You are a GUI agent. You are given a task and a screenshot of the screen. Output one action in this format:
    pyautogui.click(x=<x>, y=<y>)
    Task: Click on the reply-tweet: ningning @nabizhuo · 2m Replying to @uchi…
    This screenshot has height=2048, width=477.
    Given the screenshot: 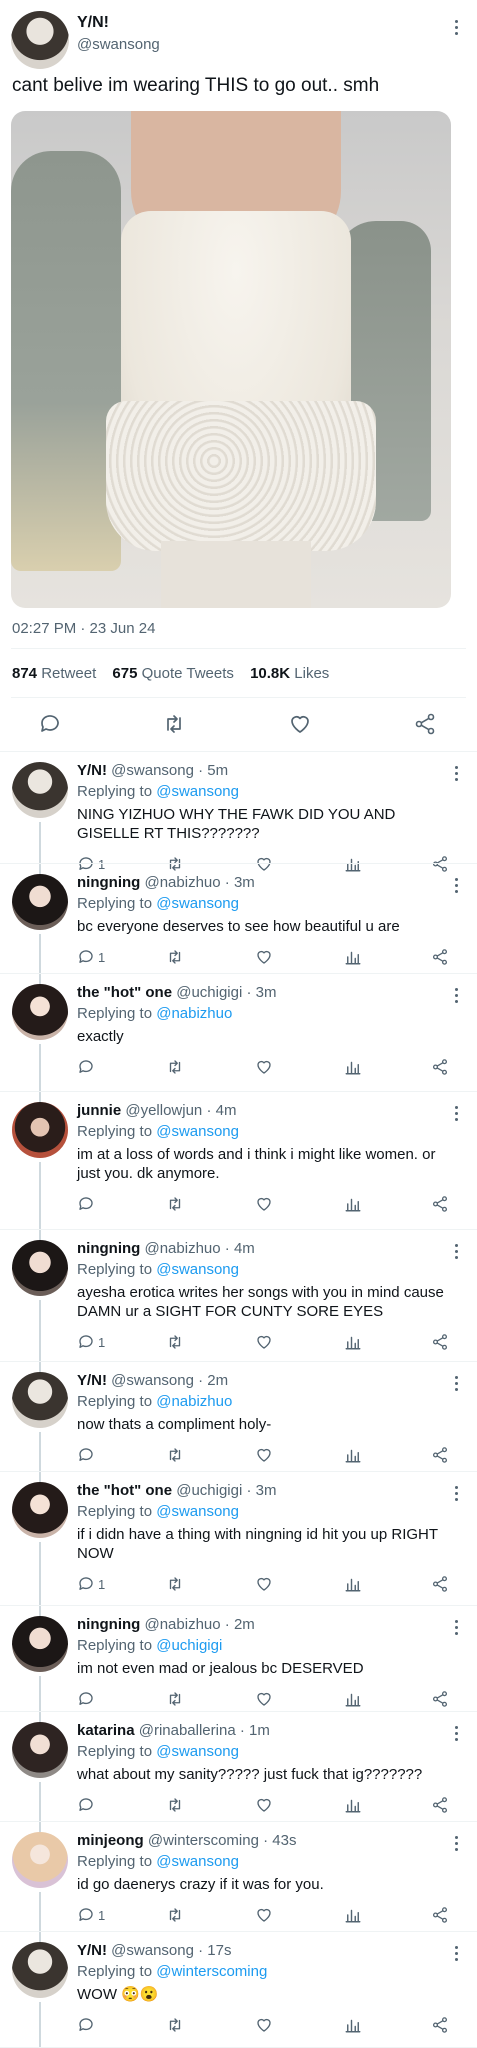 What is the action you would take?
    pyautogui.click(x=238, y=1664)
    